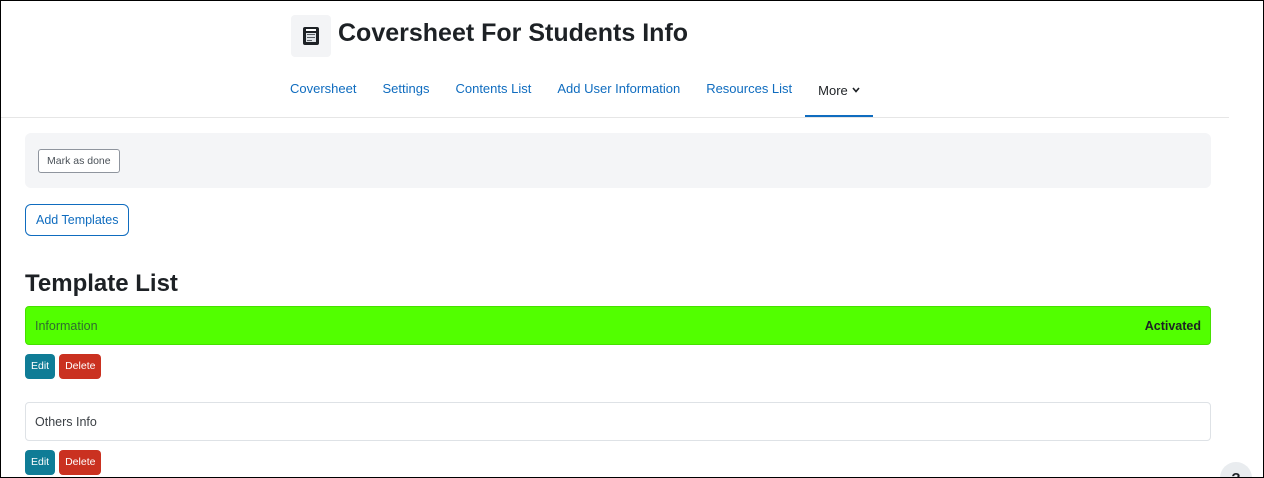 The width and height of the screenshot is (1264, 478). What do you see at coordinates (513, 33) in the screenshot?
I see `page-title: Coversheet For Students Info` at bounding box center [513, 33].